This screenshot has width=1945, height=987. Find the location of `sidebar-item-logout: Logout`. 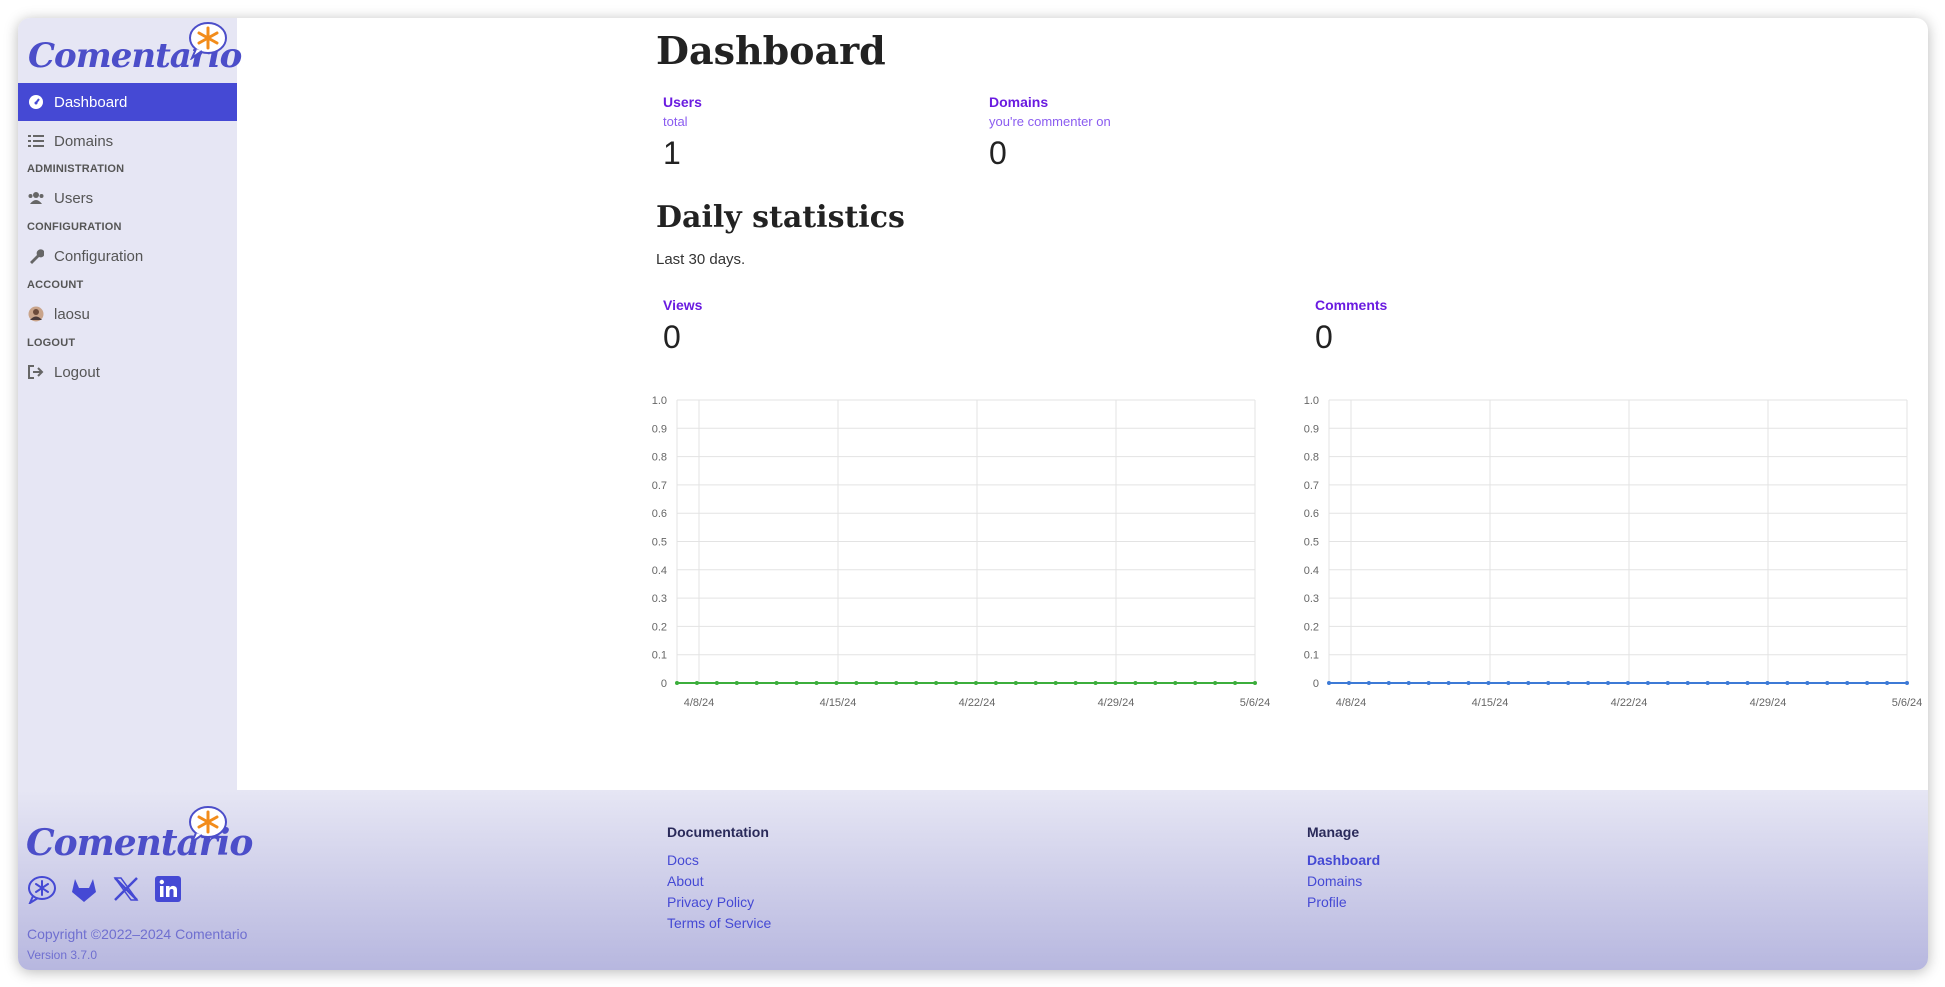

sidebar-item-logout: Logout is located at coordinates (127, 372).